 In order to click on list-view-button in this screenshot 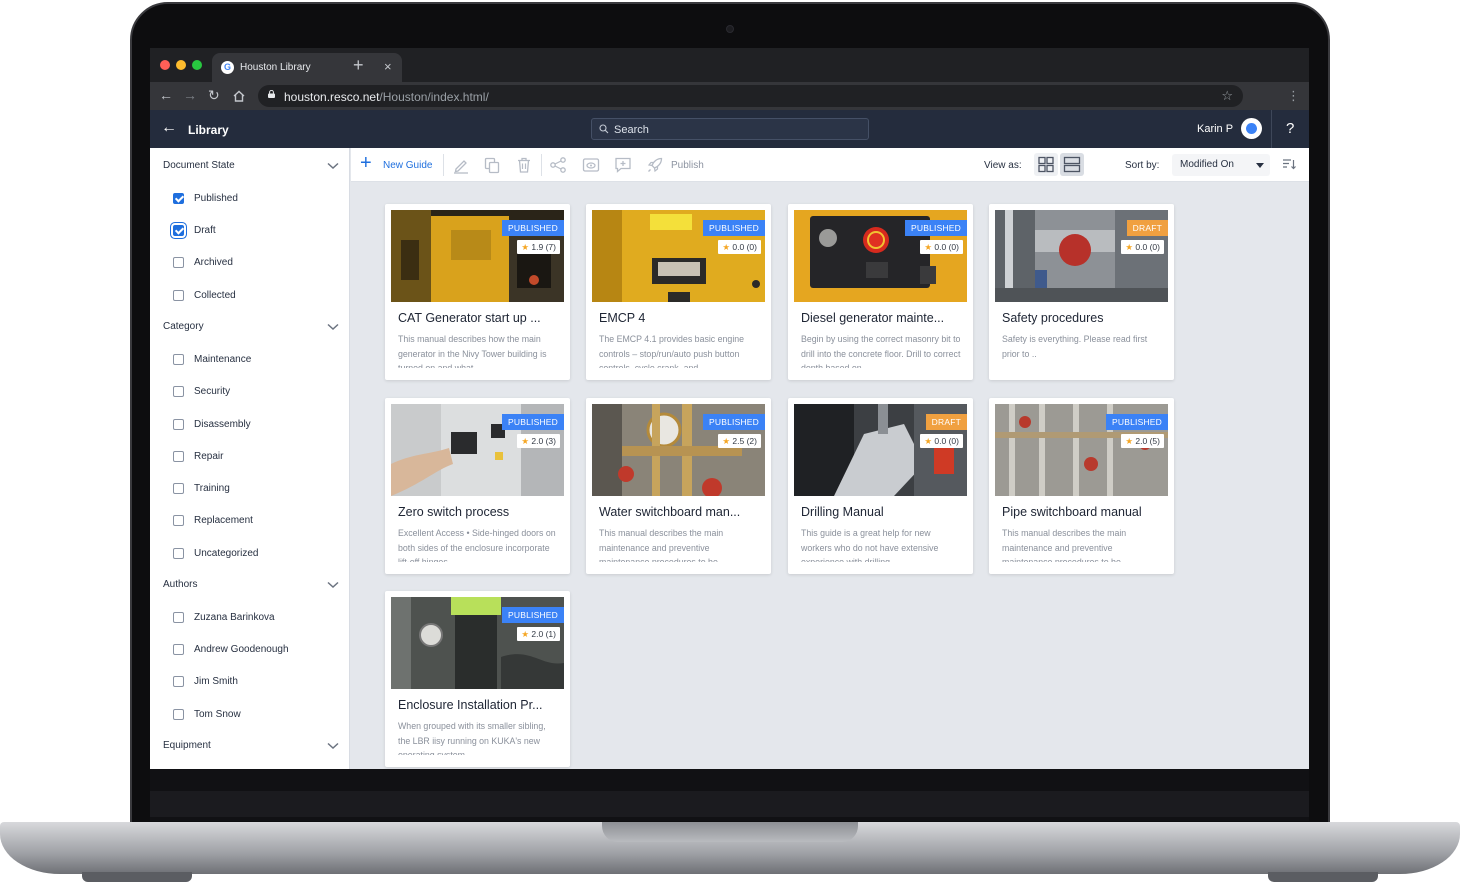, I will do `click(1072, 164)`.